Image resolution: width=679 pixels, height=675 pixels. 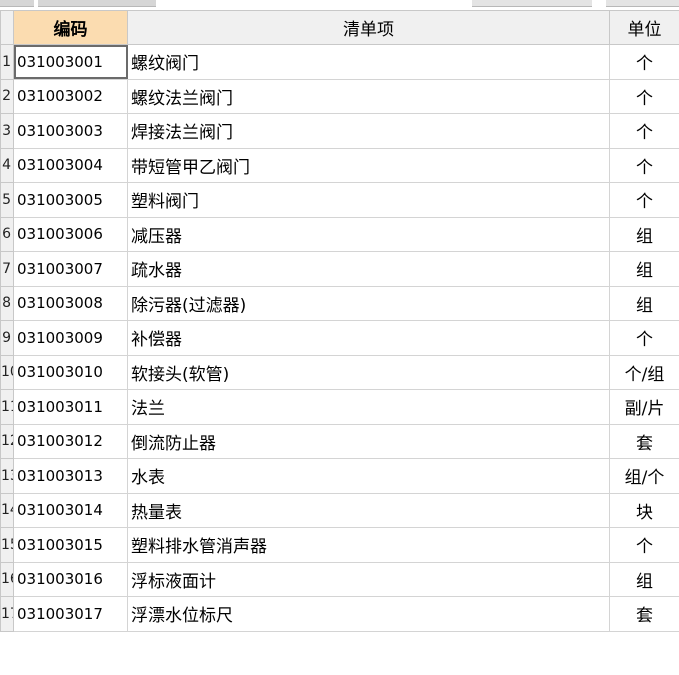 What do you see at coordinates (368, 165) in the screenshot?
I see `item-name-cell: 带短管甲乙阀门` at bounding box center [368, 165].